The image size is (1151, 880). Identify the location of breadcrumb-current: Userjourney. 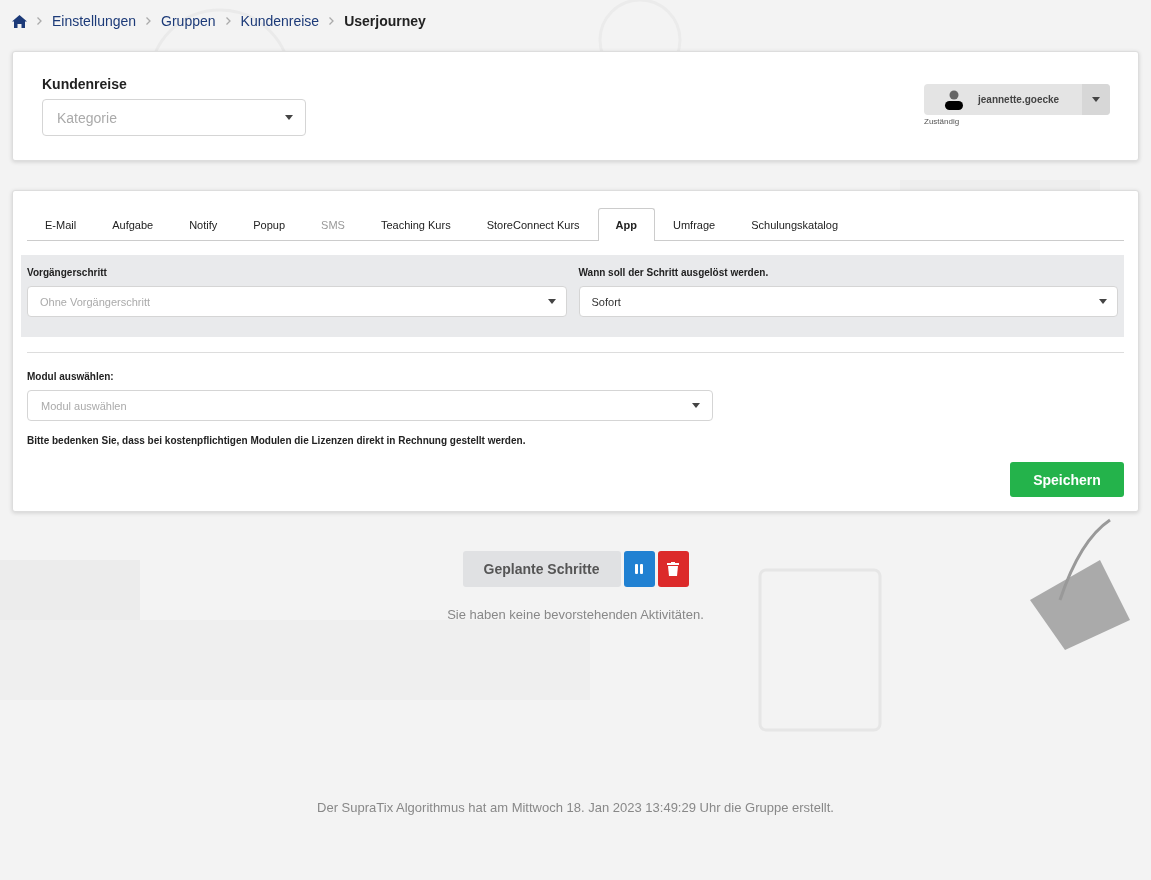
(385, 21).